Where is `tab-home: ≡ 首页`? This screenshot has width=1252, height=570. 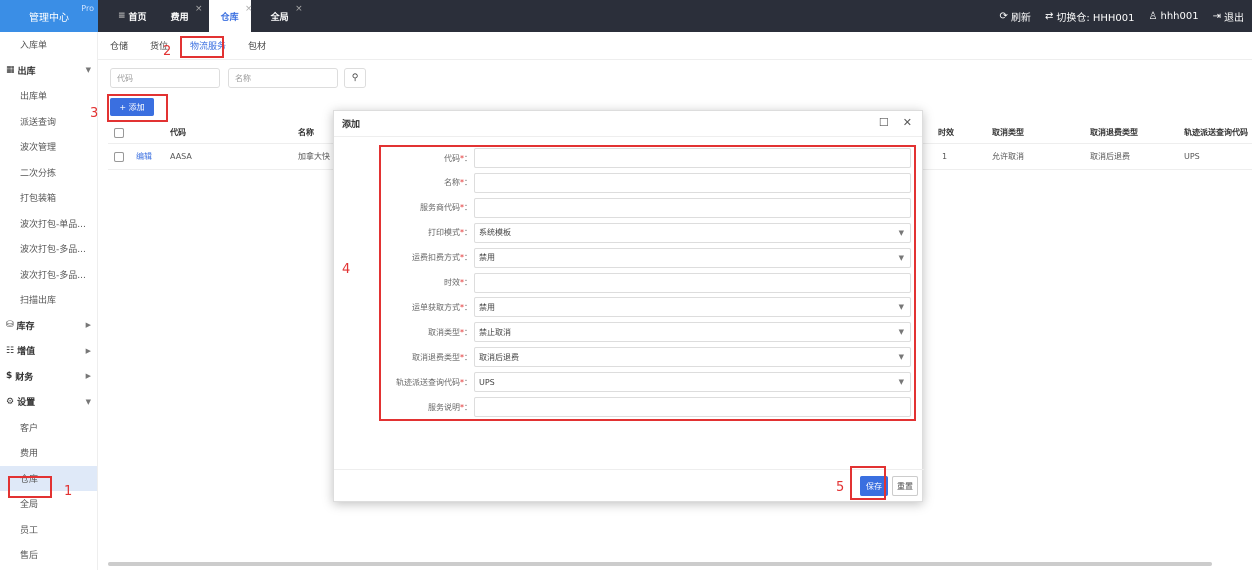 tab-home: ≡ 首页 is located at coordinates (132, 16).